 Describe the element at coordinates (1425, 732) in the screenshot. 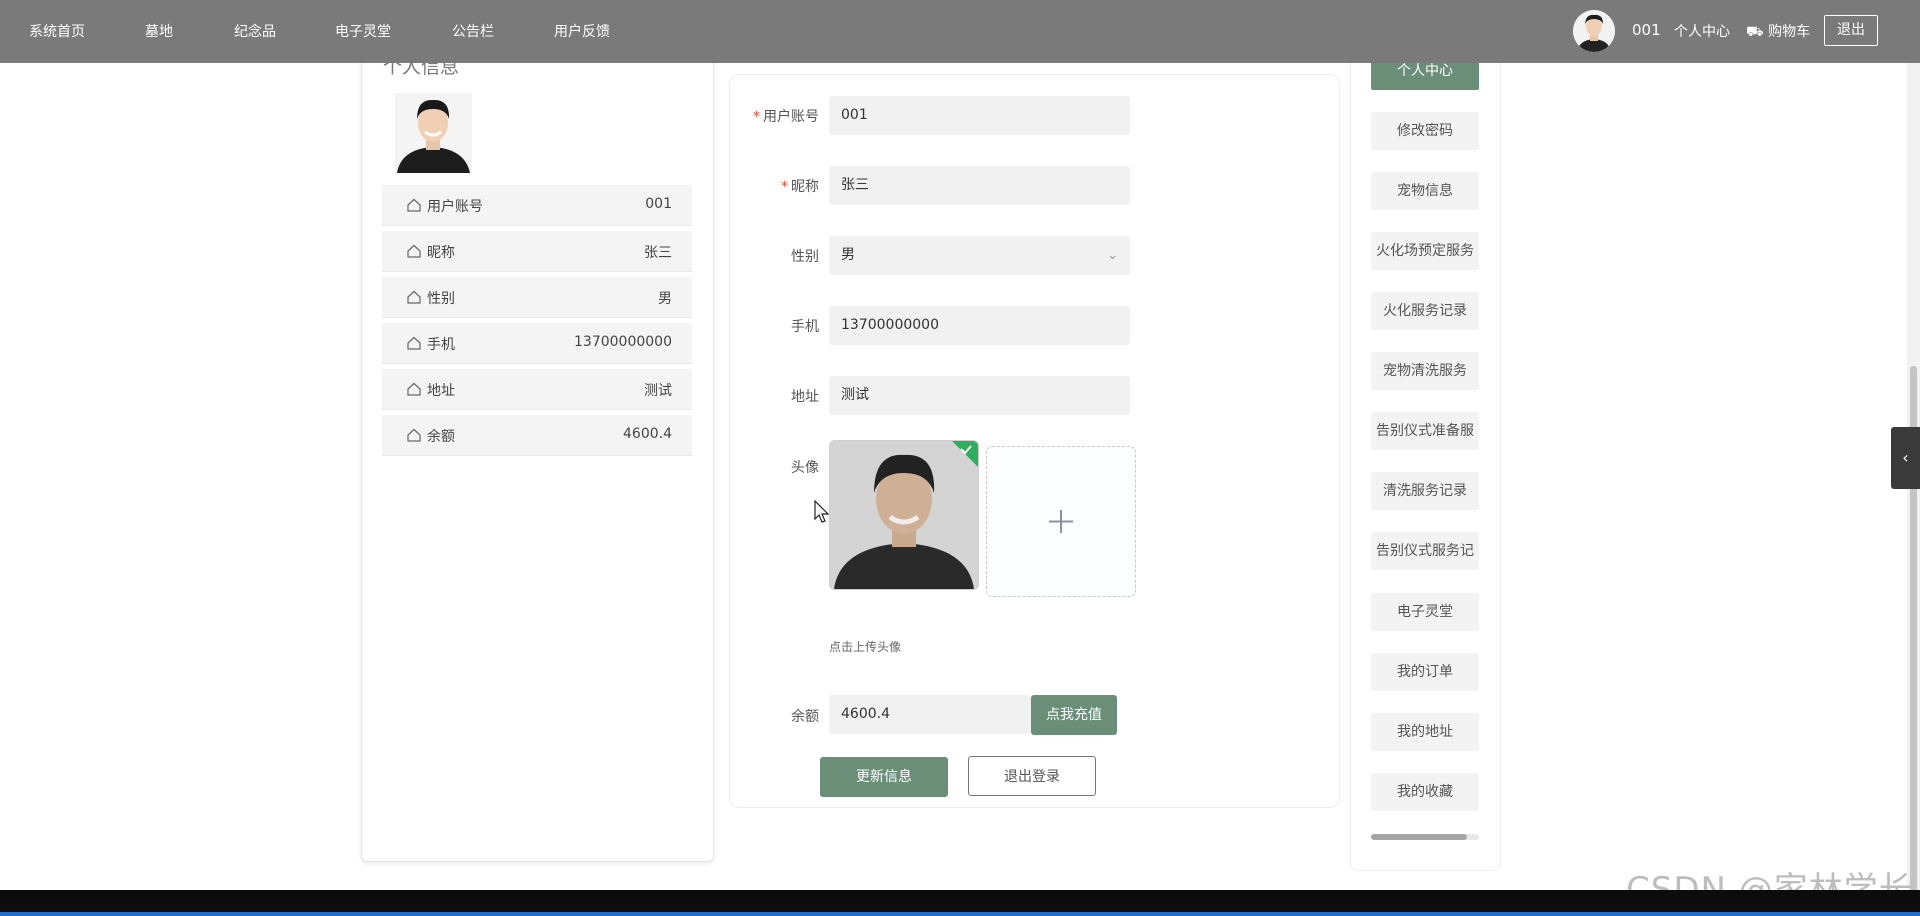

I see `menu-item-my-address: 我的地址` at that location.